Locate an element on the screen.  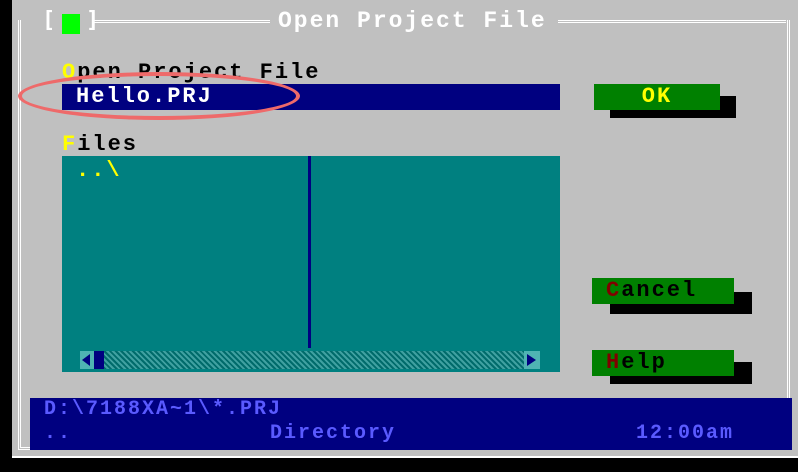
cancel-button: Cancel is located at coordinates (663, 291).